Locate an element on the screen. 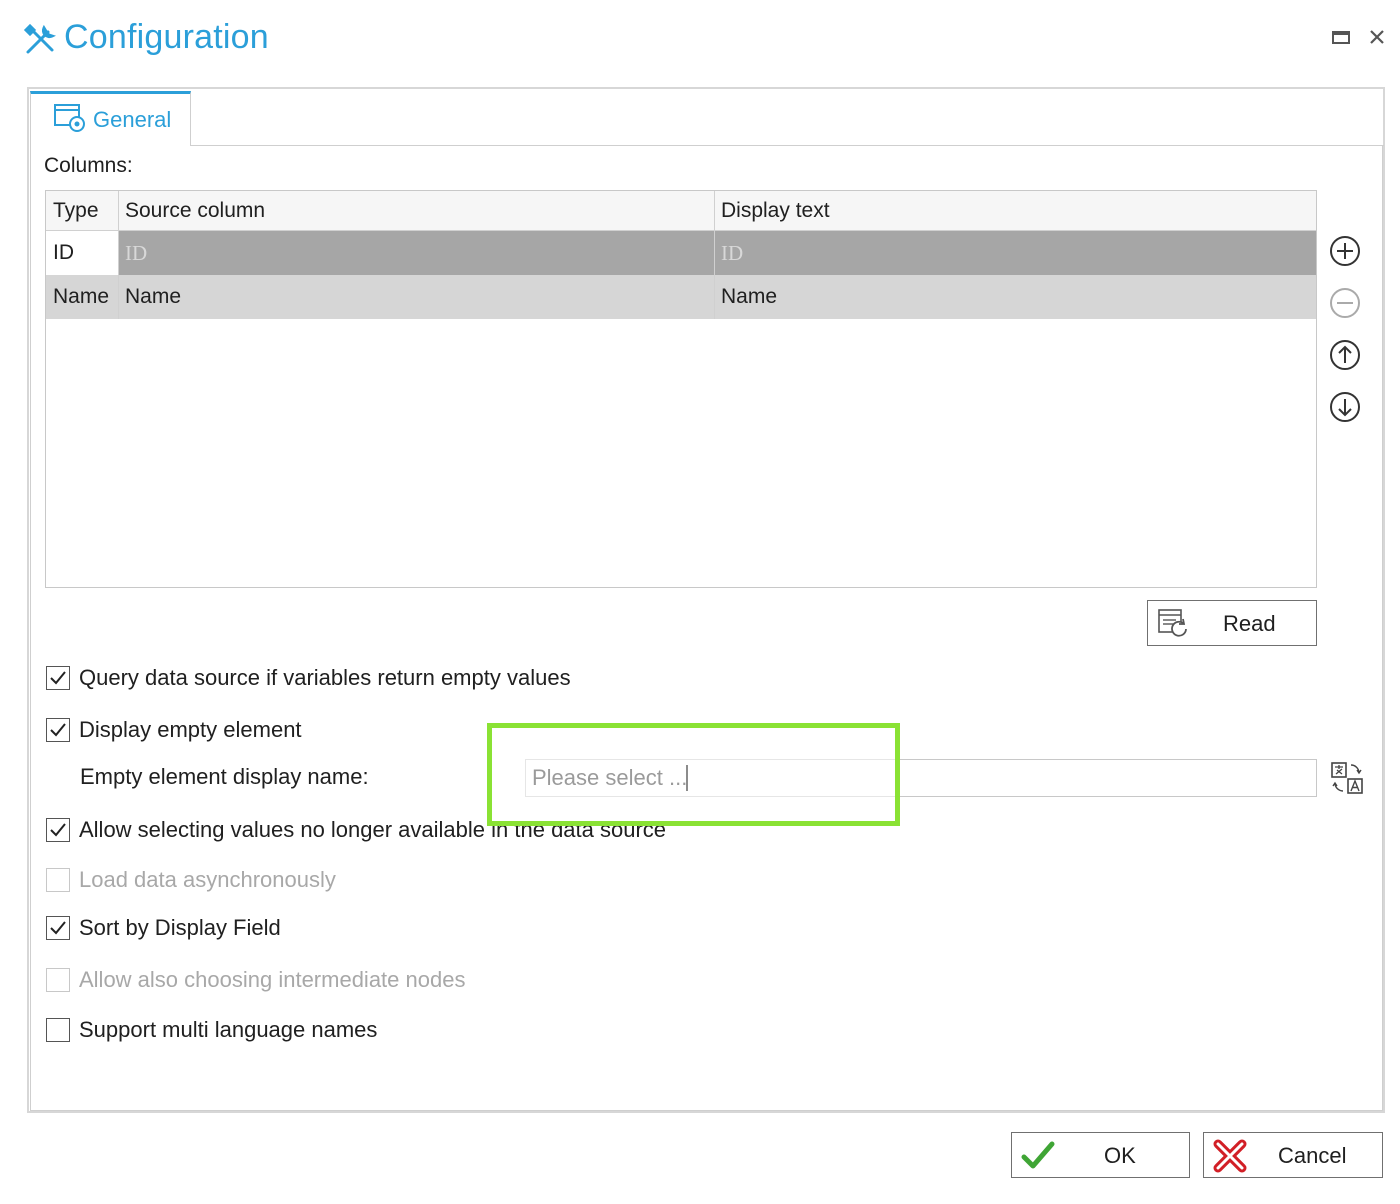  checkbox-sort-by-display-field: Sort by Display Field is located at coordinates (163, 928).